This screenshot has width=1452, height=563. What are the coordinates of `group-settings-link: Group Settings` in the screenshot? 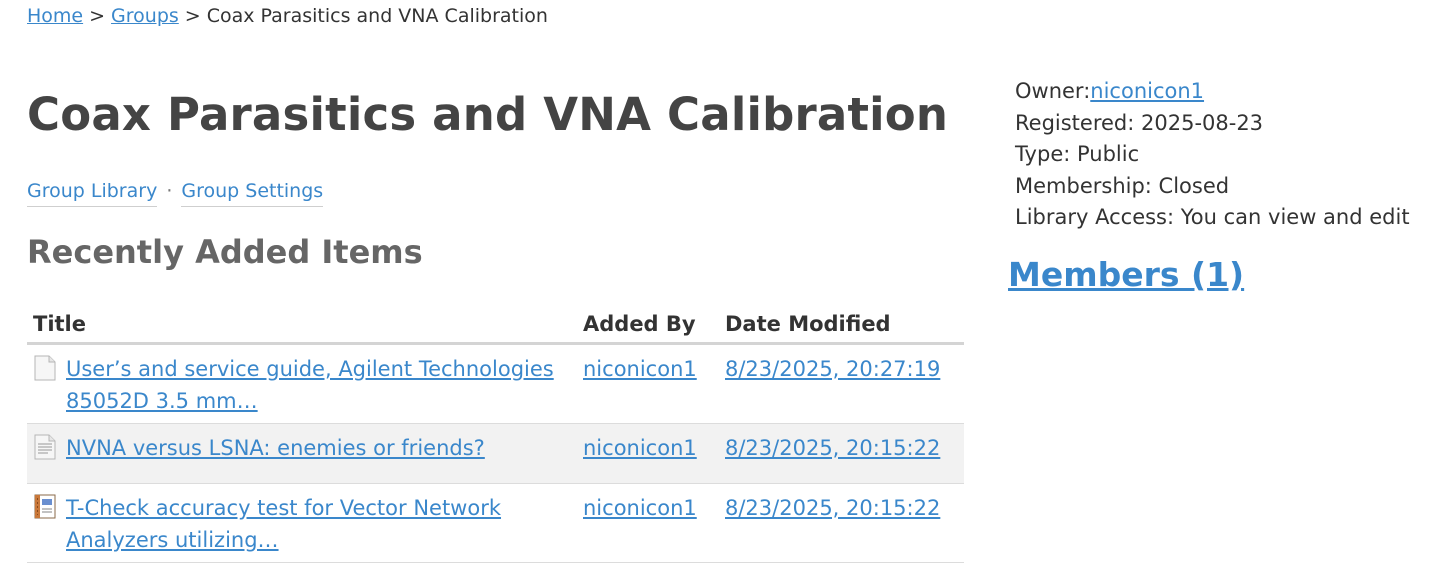 It's located at (252, 193).